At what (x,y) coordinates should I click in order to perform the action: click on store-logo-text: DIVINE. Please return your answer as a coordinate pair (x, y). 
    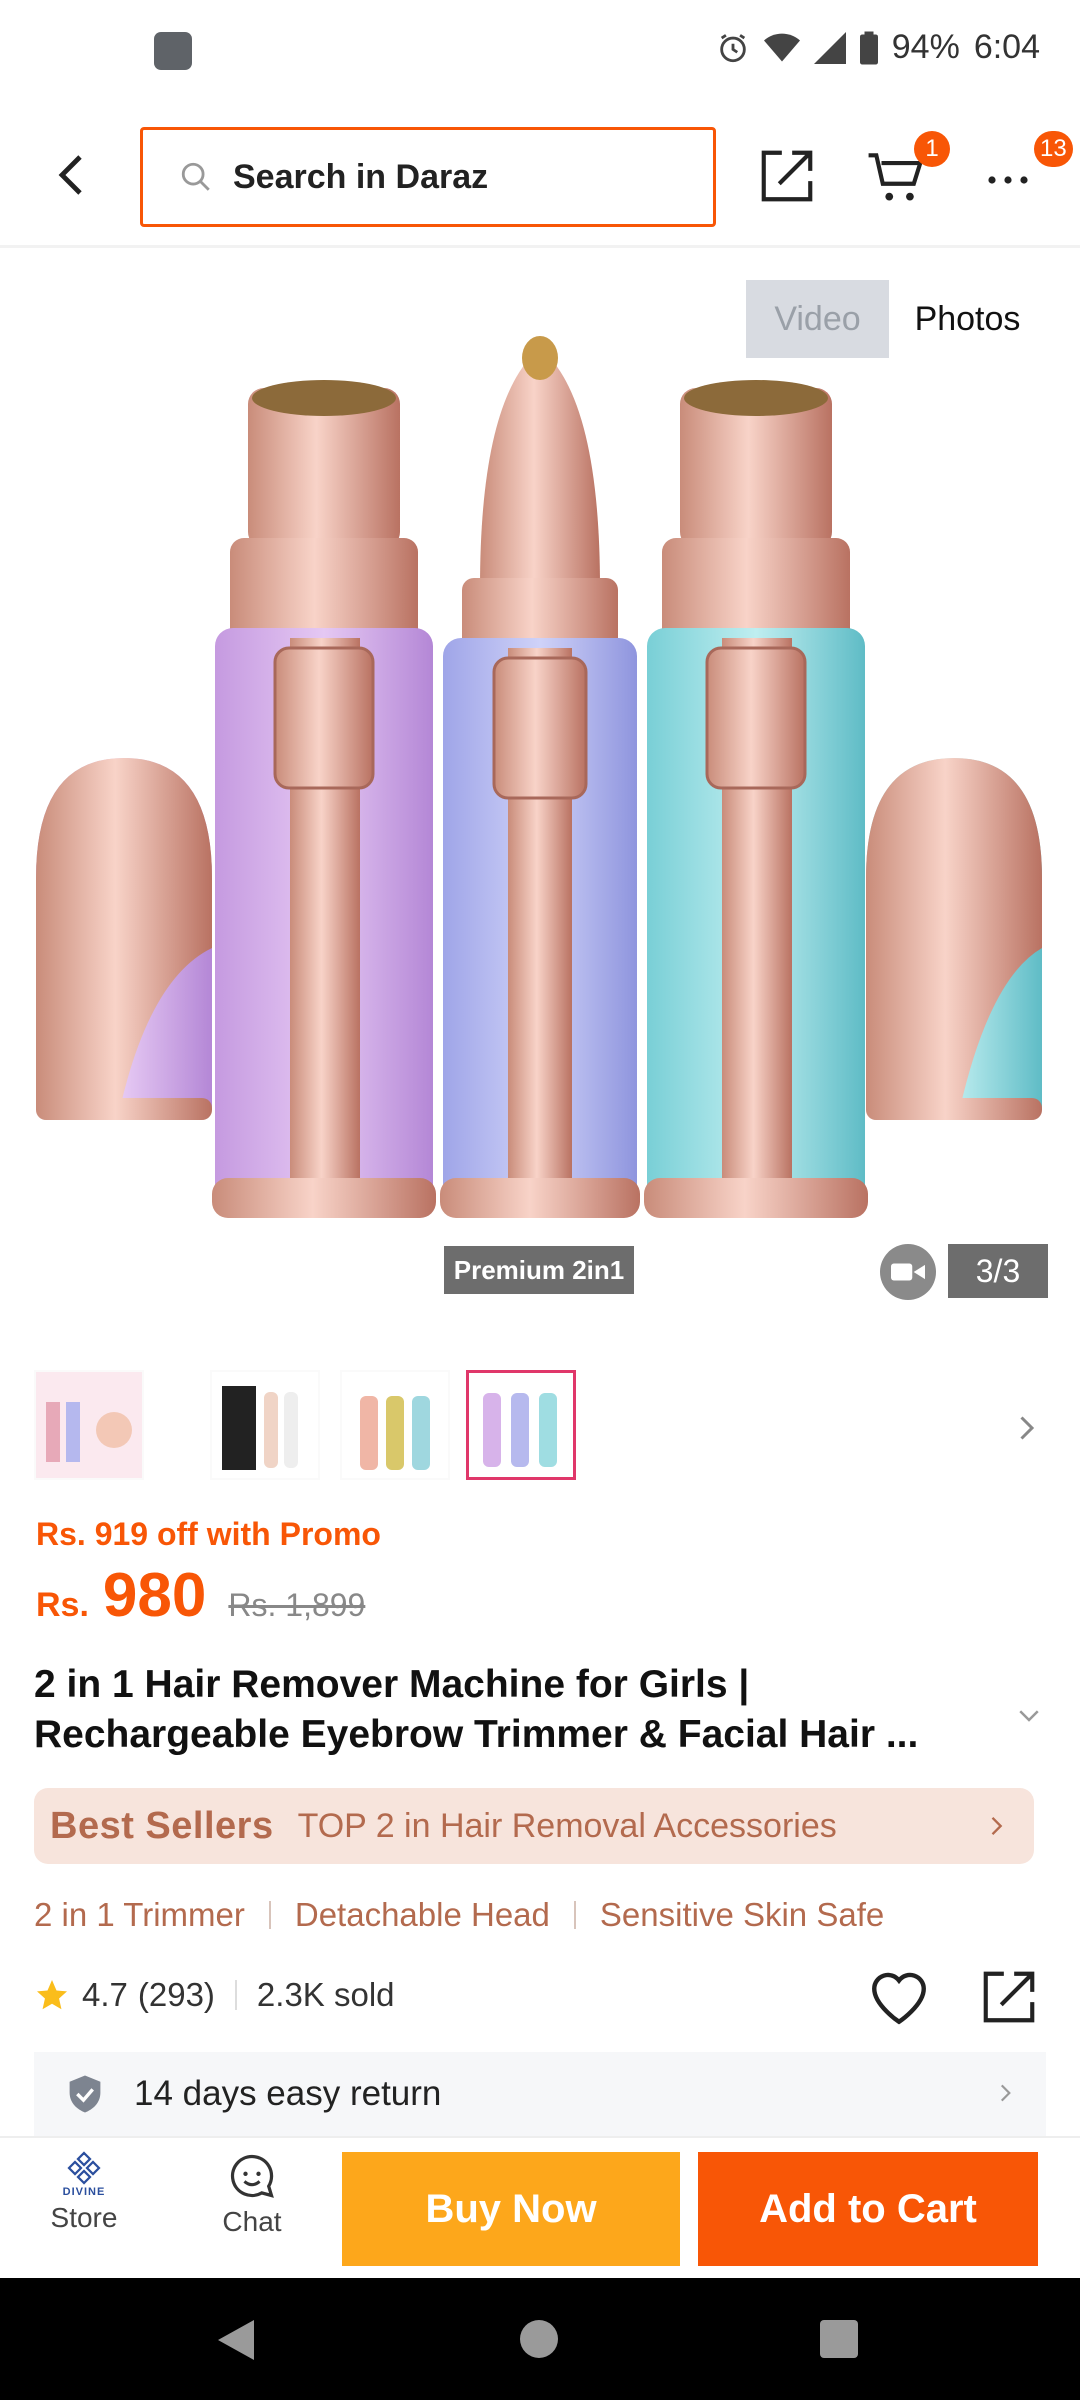
    Looking at the image, I should click on (84, 2192).